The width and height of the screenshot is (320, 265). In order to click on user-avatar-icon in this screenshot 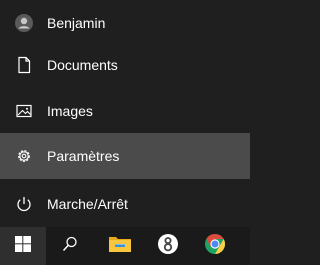, I will do `click(24, 23)`.